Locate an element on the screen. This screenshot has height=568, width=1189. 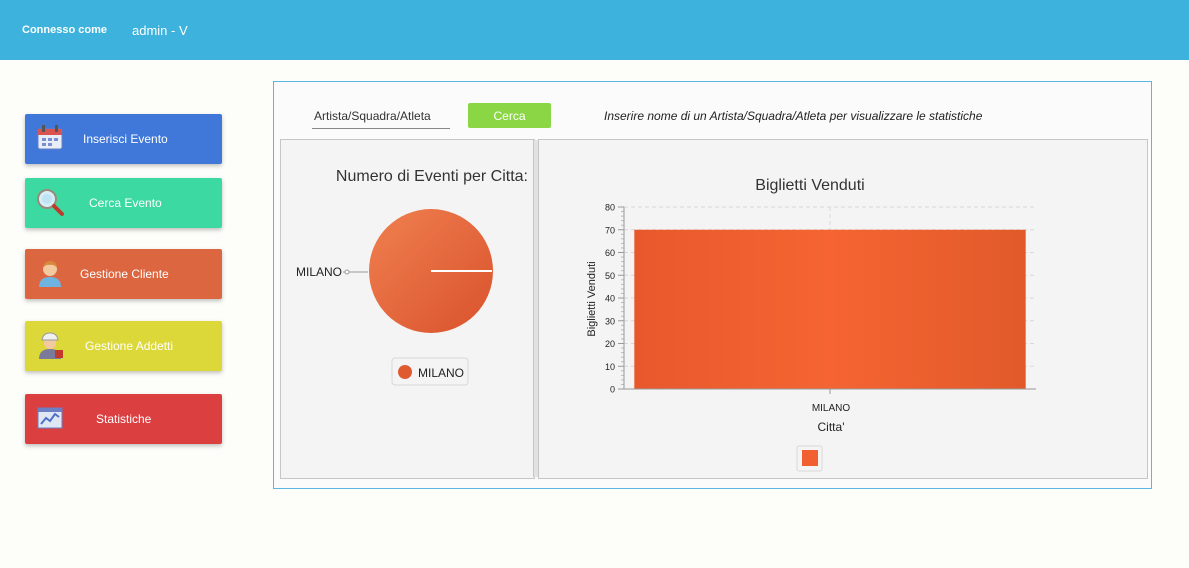
pie-legend-label: MILANO is located at coordinates (441, 373).